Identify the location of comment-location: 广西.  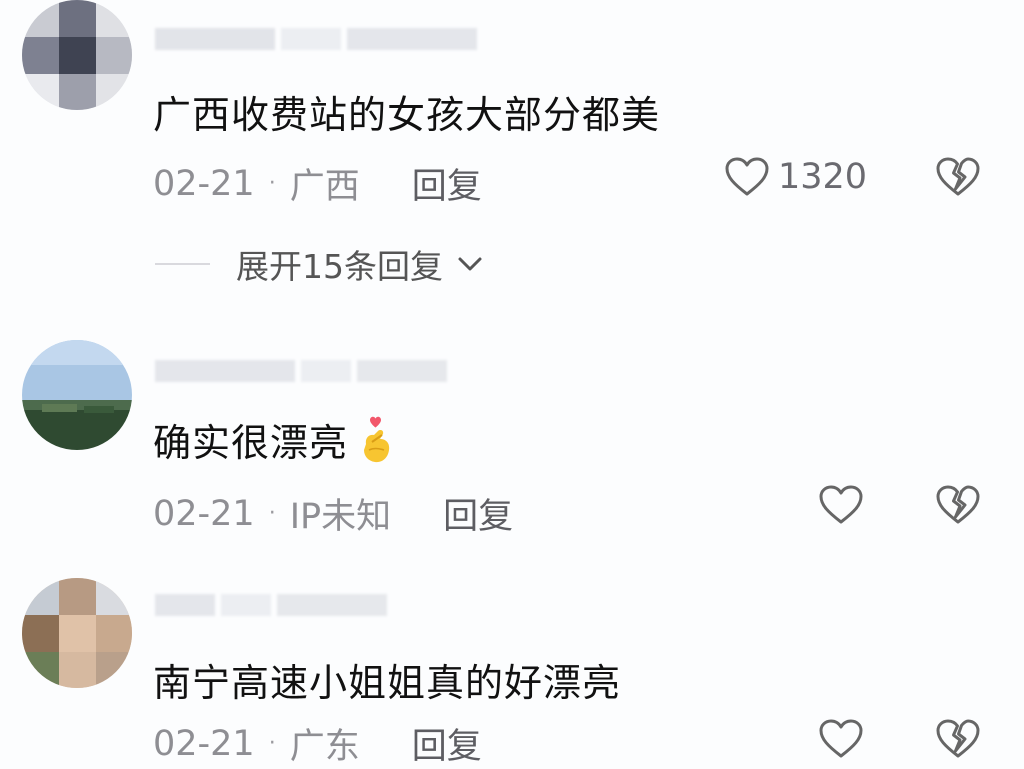
(324, 187).